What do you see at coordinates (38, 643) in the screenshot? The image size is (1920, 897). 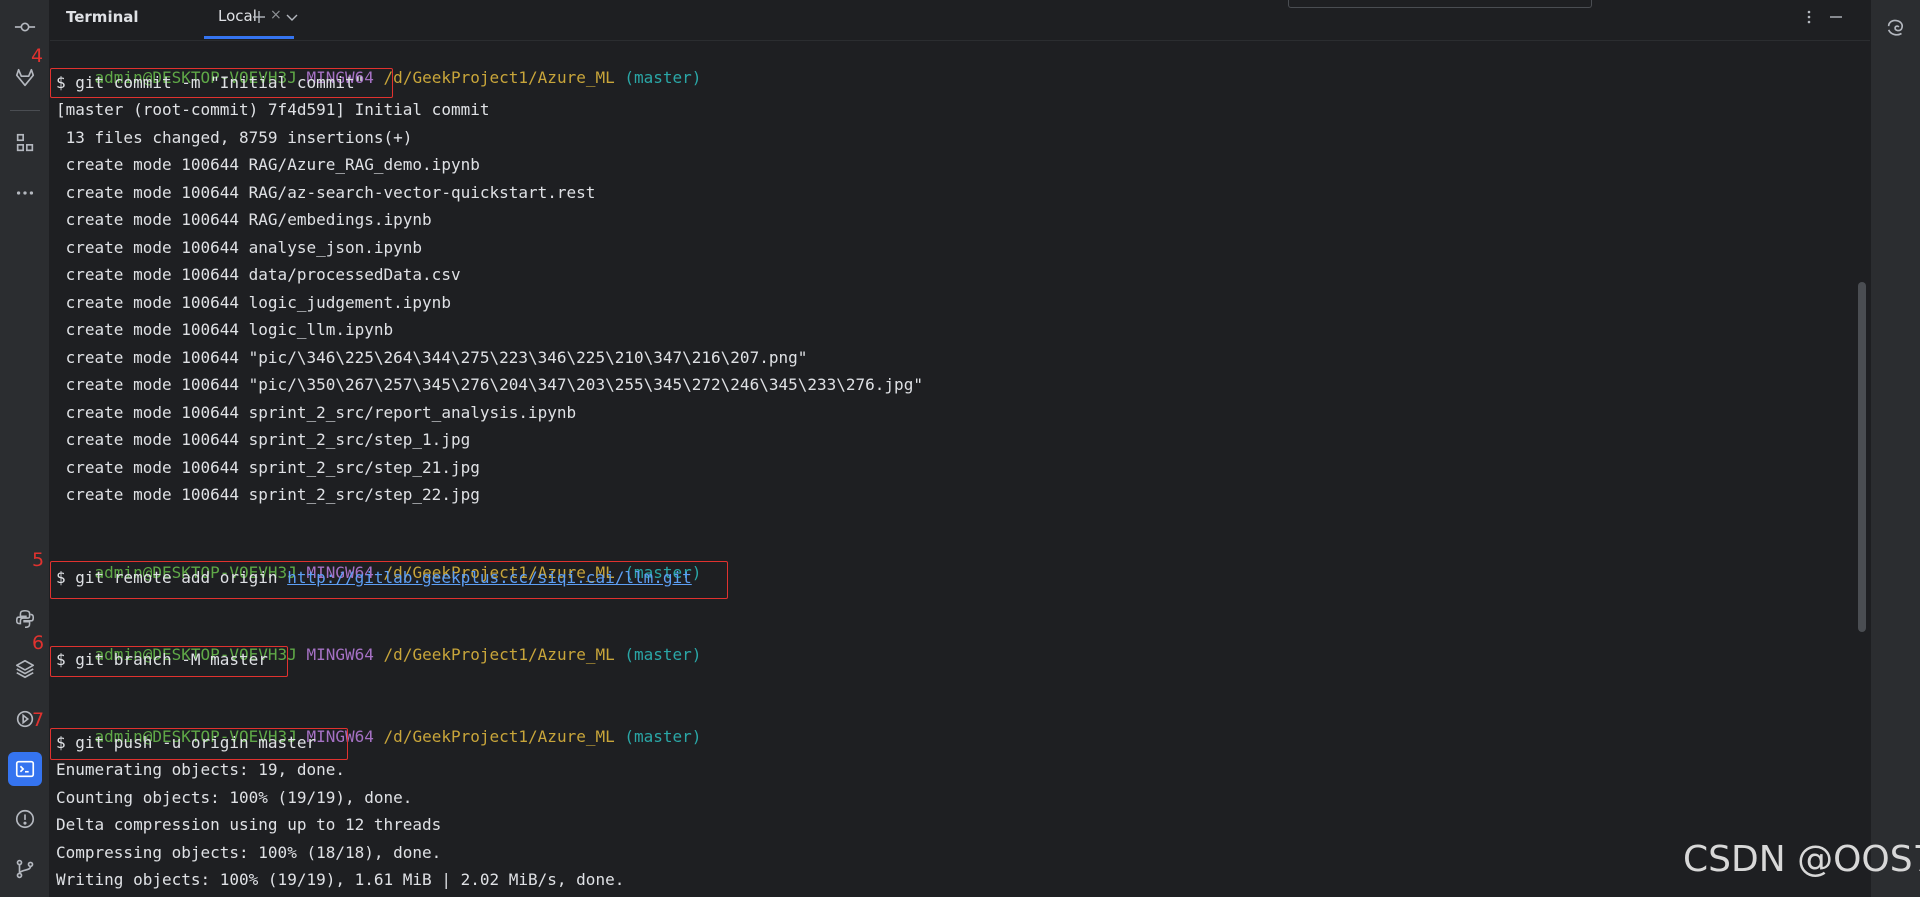 I see `step-number-6: 6` at bounding box center [38, 643].